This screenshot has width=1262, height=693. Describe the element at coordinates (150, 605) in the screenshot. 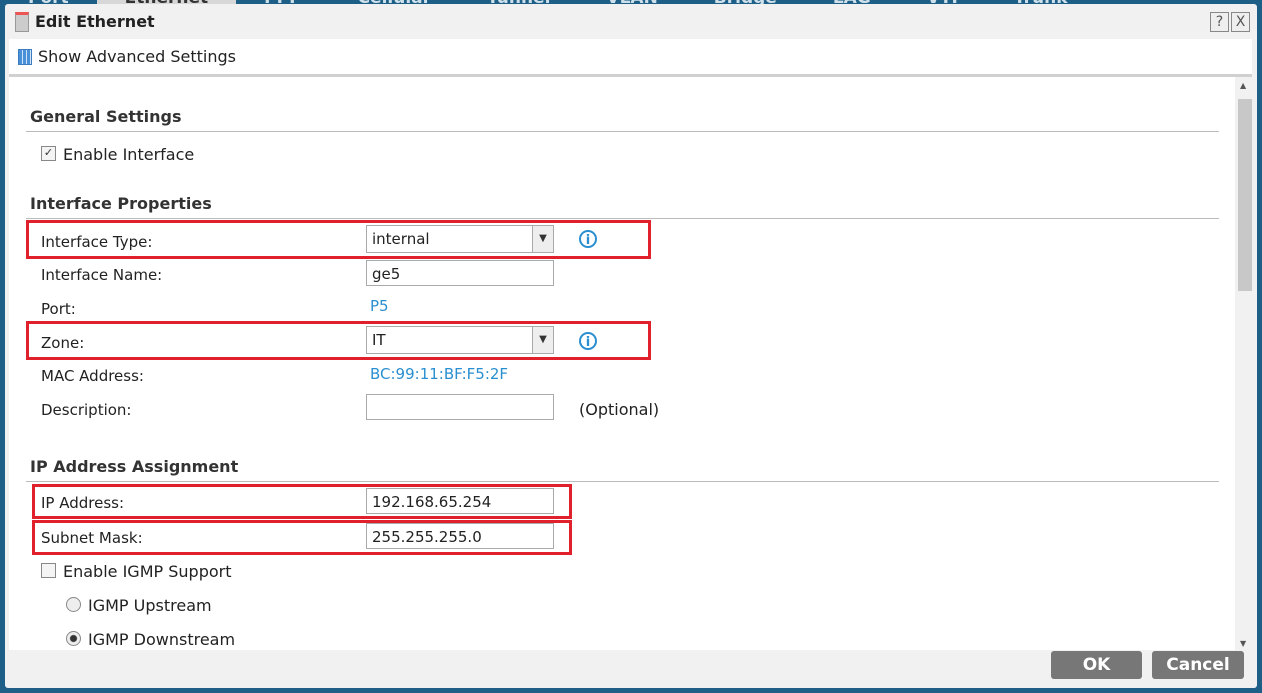

I see `igmp-upstream-label: IGMP Upstream` at that location.